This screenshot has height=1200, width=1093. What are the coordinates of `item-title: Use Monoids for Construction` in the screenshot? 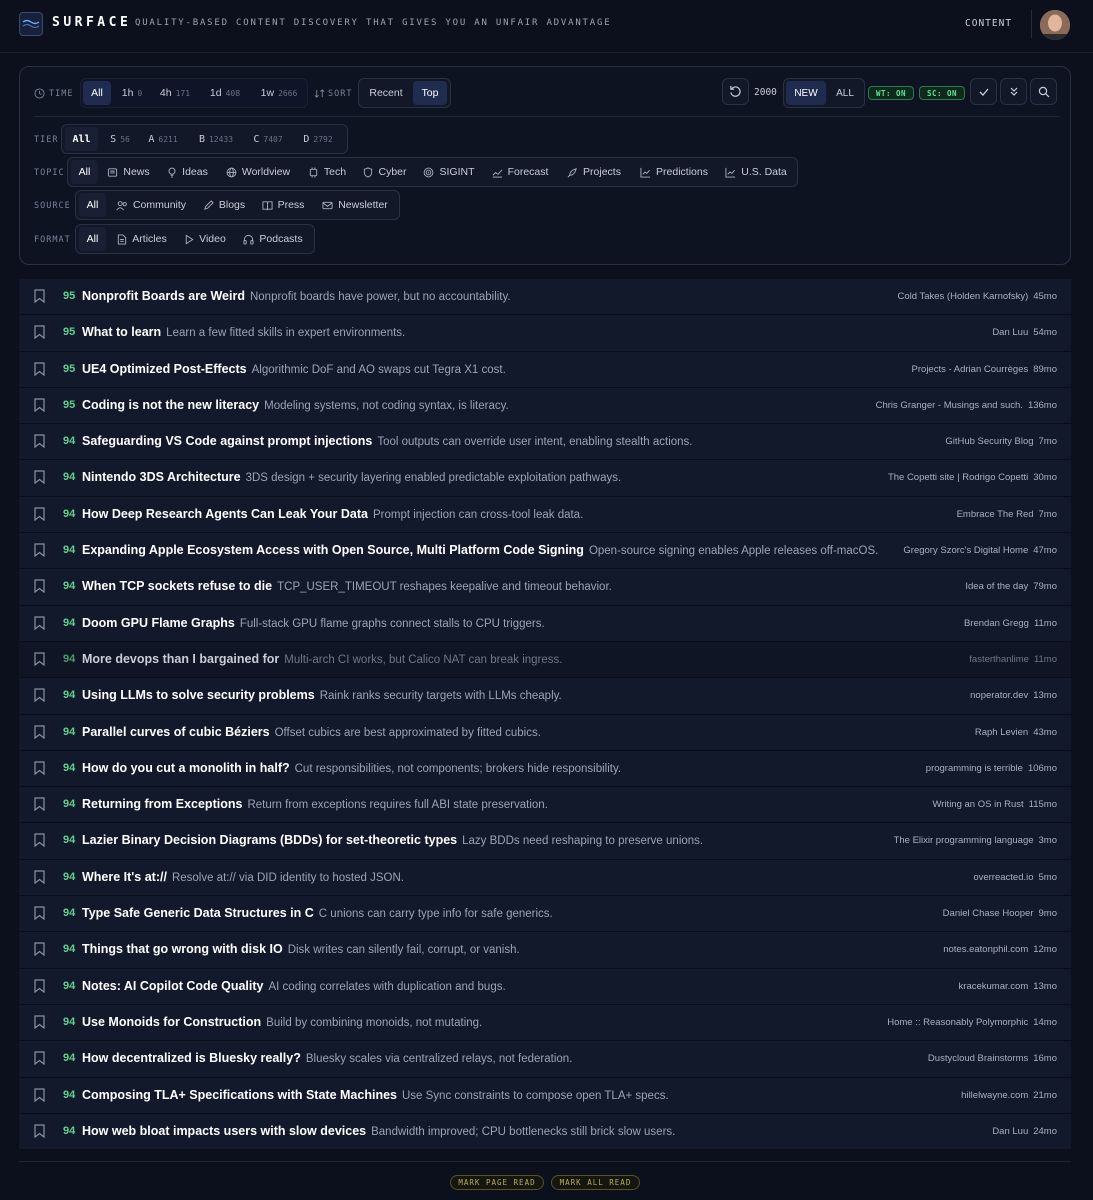 It's located at (171, 1022).